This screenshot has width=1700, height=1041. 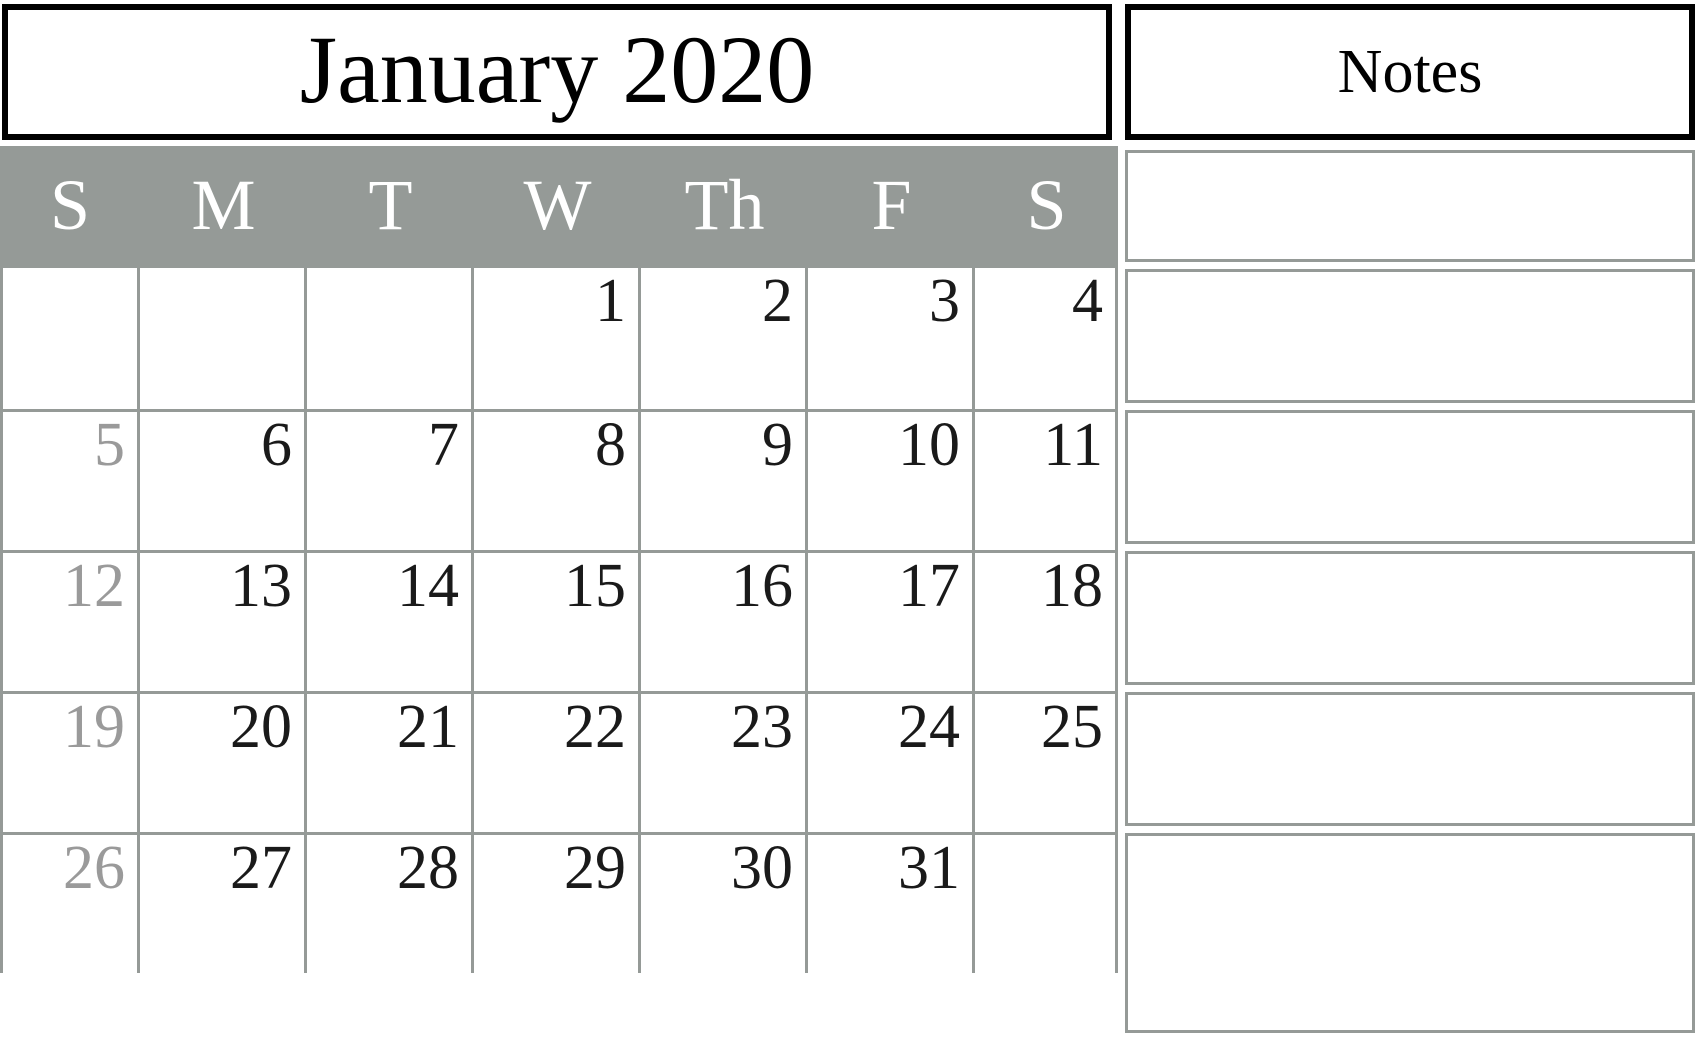 I want to click on day-number: 30, so click(x=762, y=868).